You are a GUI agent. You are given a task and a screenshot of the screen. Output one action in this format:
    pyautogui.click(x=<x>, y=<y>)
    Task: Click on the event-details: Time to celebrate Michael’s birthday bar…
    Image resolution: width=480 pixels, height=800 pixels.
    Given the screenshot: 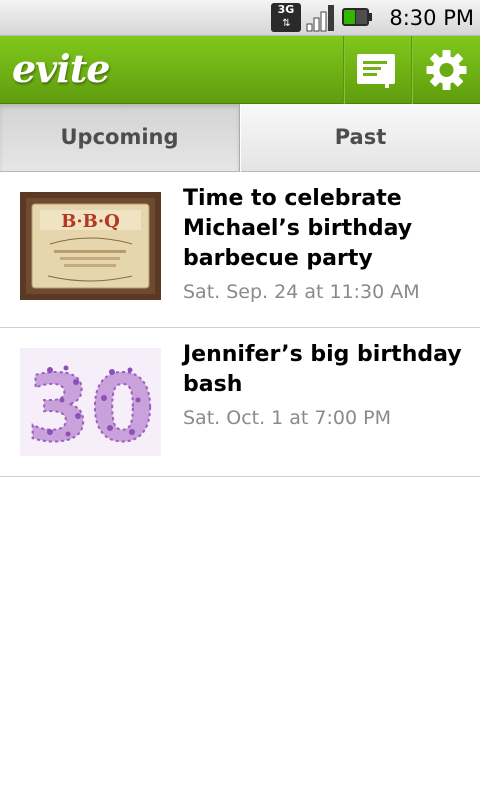 What is the action you would take?
    pyautogui.click(x=328, y=245)
    